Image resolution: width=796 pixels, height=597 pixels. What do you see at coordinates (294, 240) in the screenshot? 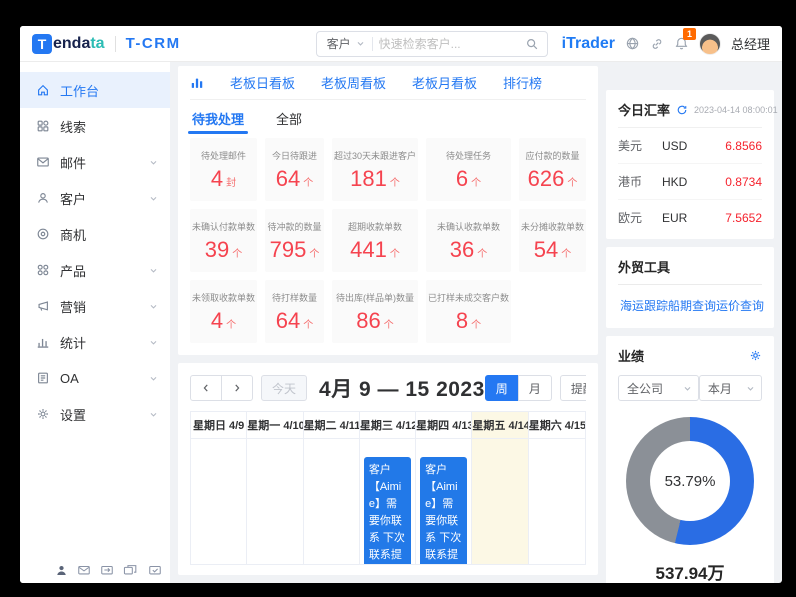
I see `stat-card-pending-writeoff: 待冲款的数量 795 个` at bounding box center [294, 240].